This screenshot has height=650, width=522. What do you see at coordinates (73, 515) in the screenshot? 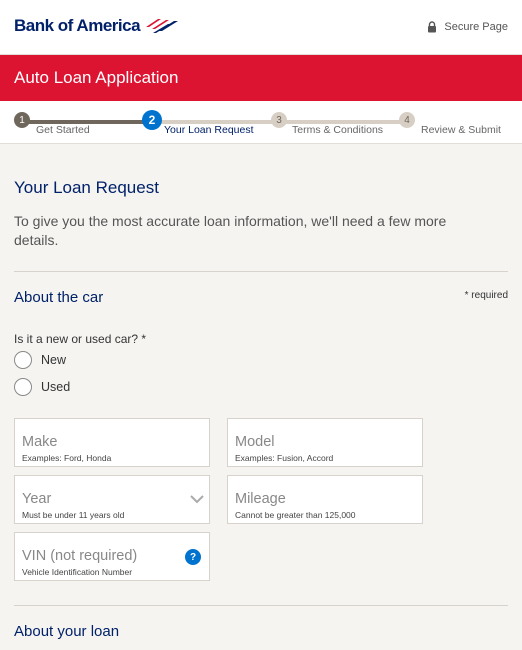
I see `year-field-hint: Must be under 11 years old` at bounding box center [73, 515].